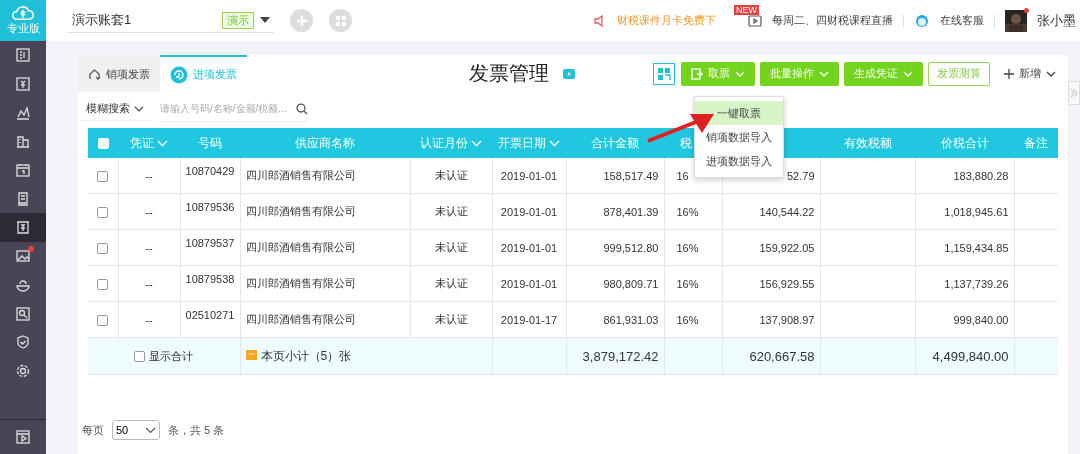 This screenshot has width=1080, height=454. I want to click on tab: 销项发票, so click(119, 73).